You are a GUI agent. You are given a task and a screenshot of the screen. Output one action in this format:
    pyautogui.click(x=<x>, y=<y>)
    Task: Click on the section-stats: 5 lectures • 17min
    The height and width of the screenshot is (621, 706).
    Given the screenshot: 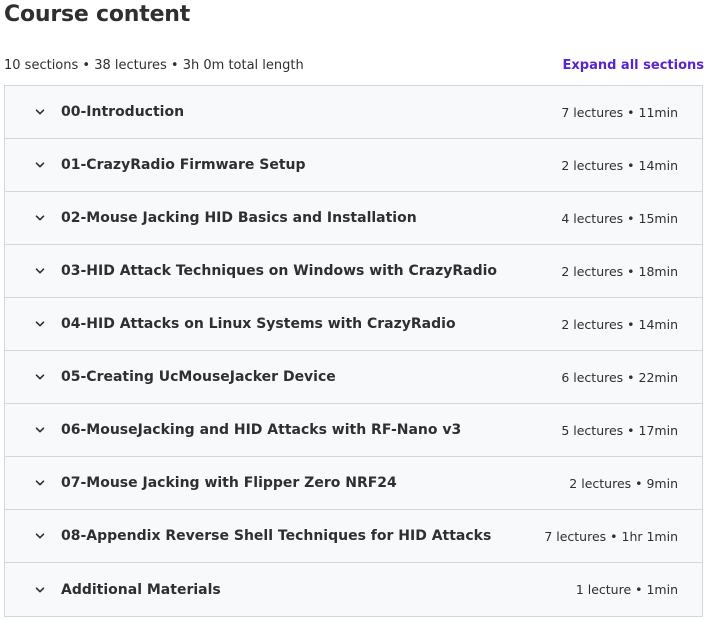 What is the action you would take?
    pyautogui.click(x=619, y=430)
    